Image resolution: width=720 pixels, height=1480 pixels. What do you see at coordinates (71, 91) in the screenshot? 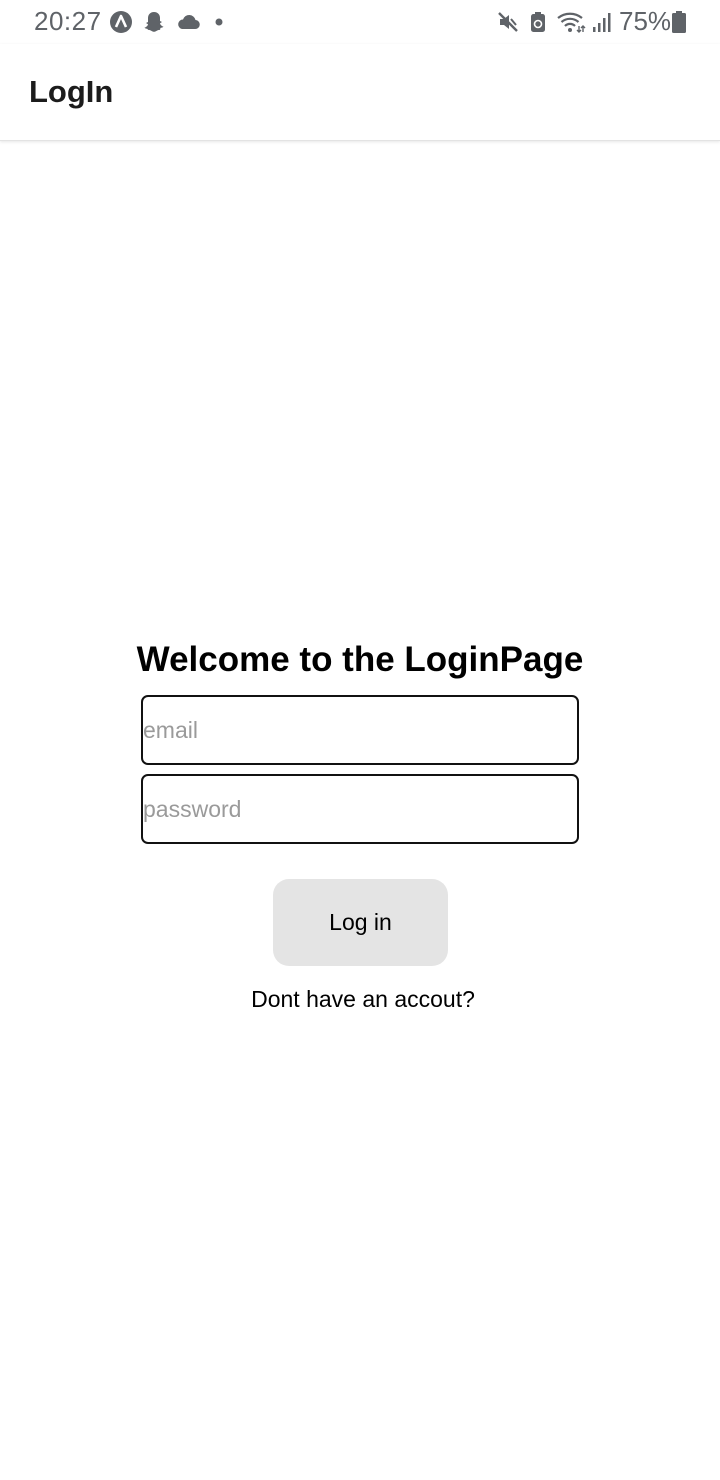
I see `page-title: LogIn` at bounding box center [71, 91].